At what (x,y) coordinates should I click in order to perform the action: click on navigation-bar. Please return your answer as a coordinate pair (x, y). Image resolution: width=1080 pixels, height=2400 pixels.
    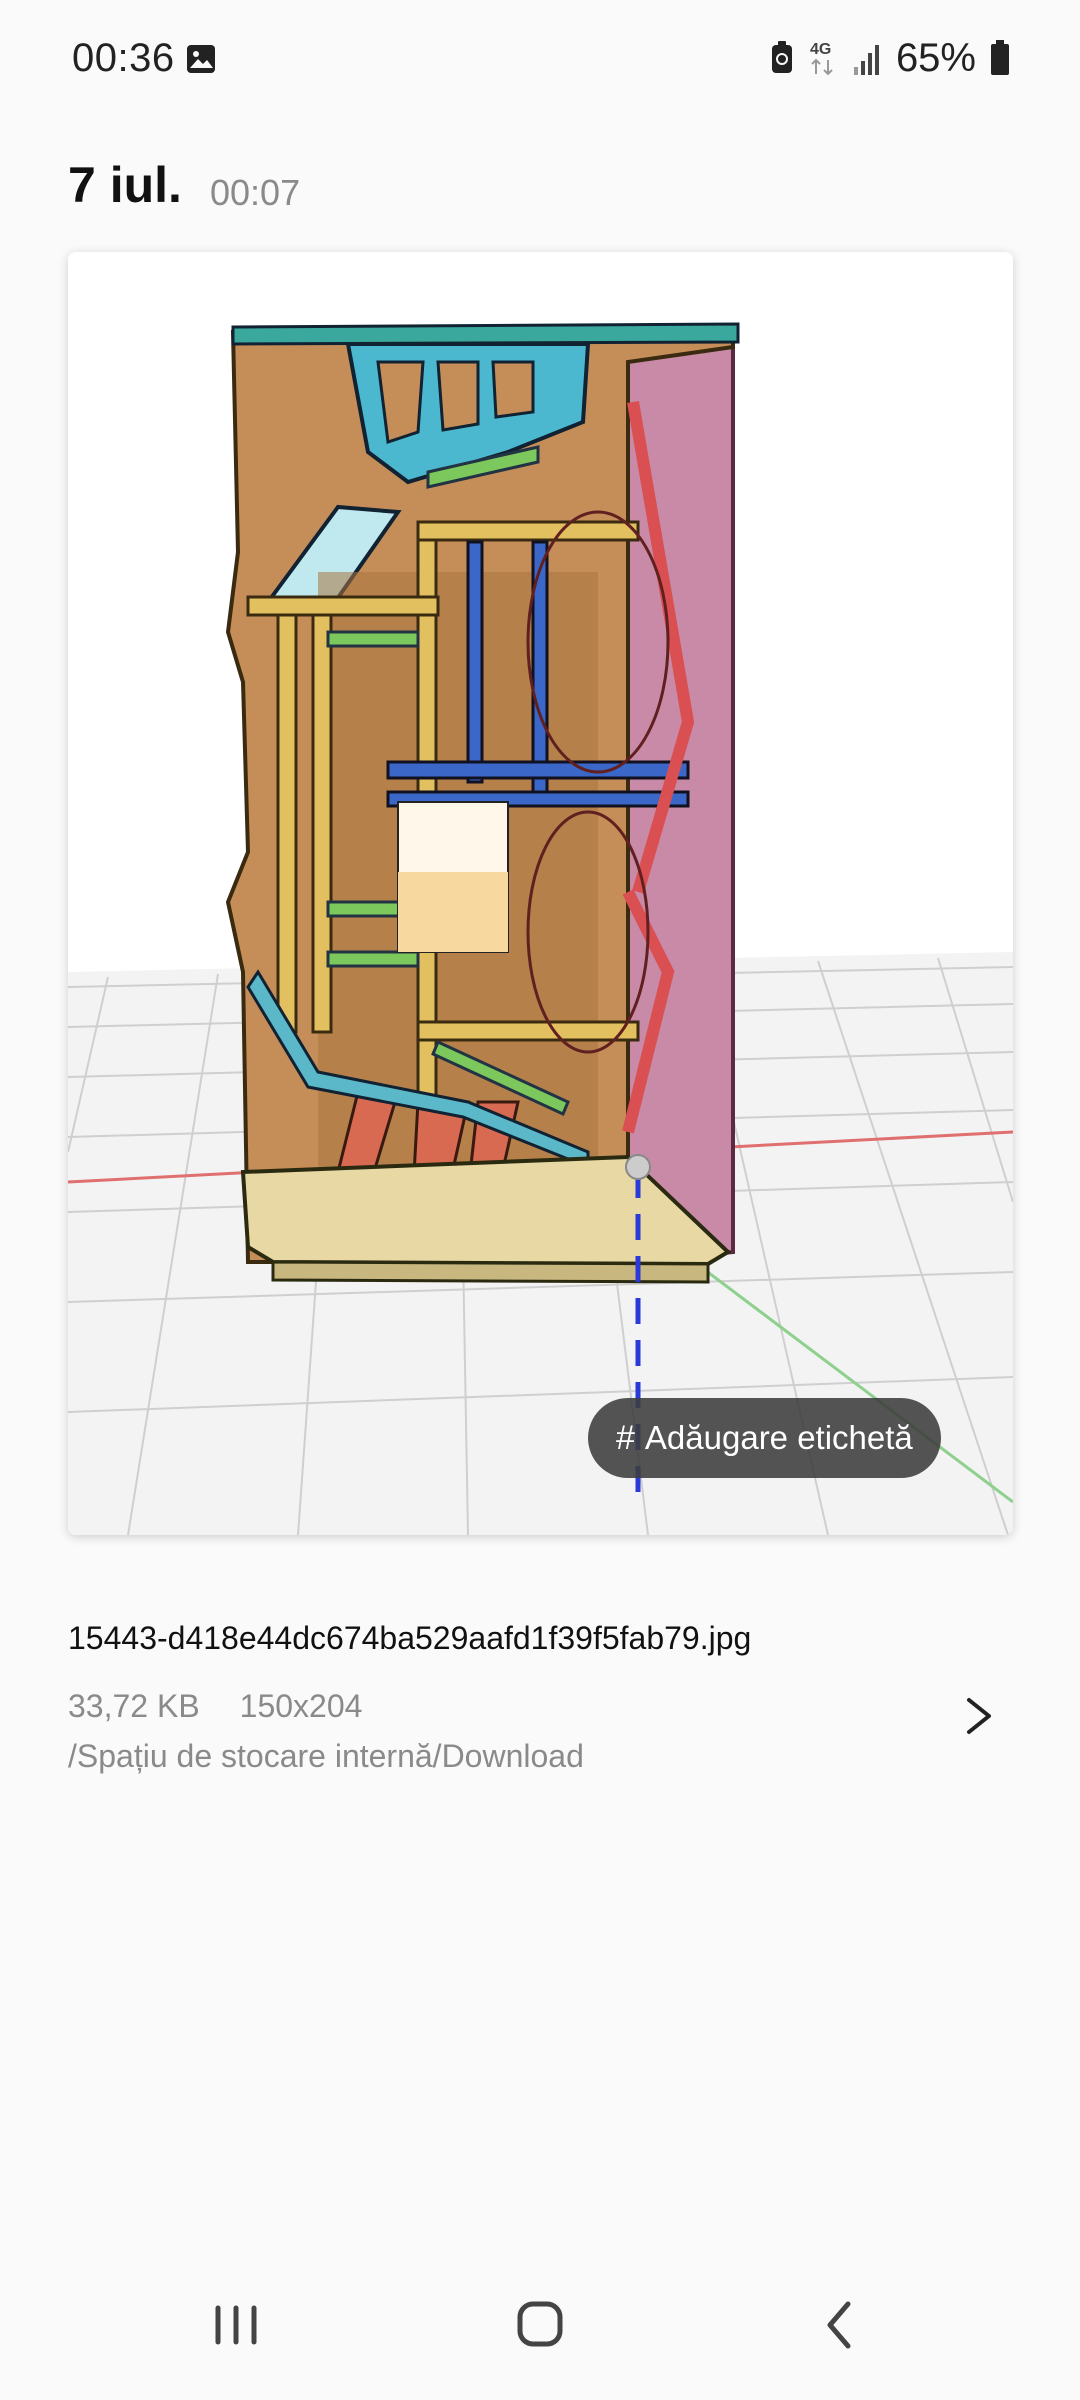
    Looking at the image, I should click on (540, 2325).